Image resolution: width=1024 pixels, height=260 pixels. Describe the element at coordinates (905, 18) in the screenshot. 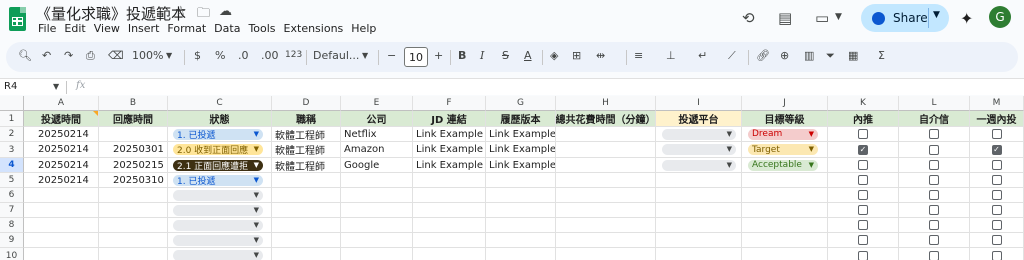

I see `share-button: Share ▼` at that location.